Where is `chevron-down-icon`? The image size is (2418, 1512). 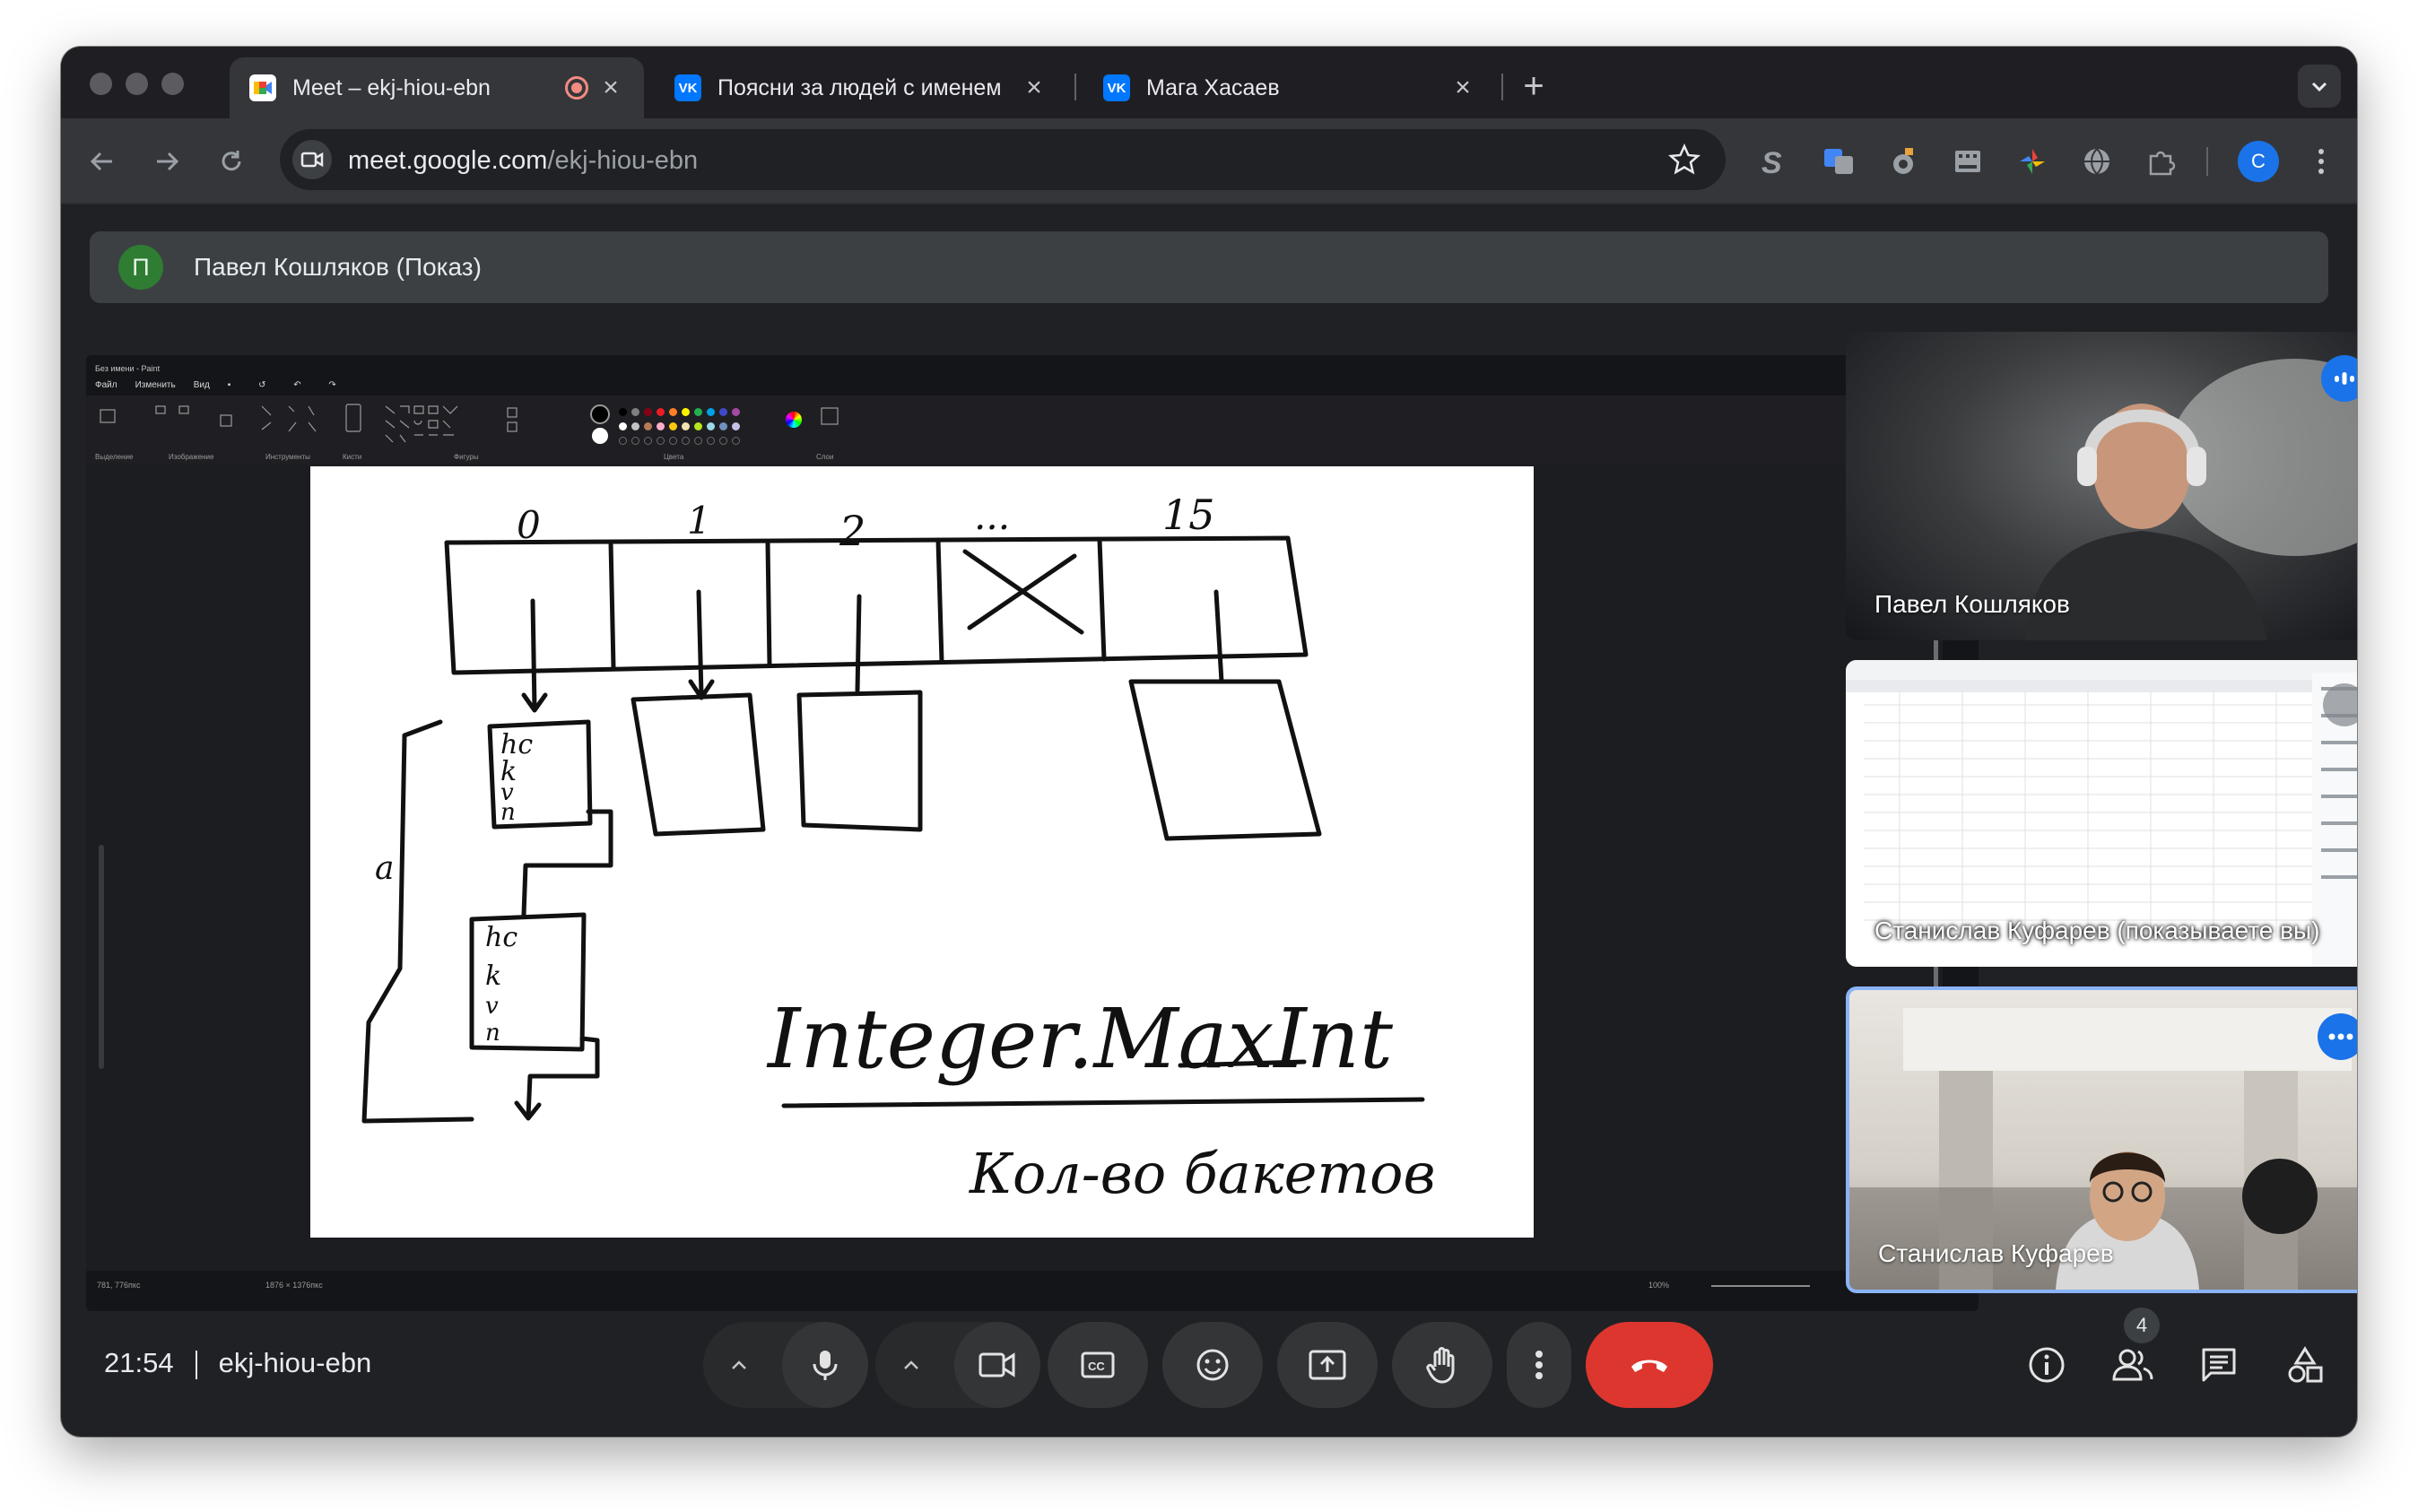
chevron-down-icon is located at coordinates (2319, 87).